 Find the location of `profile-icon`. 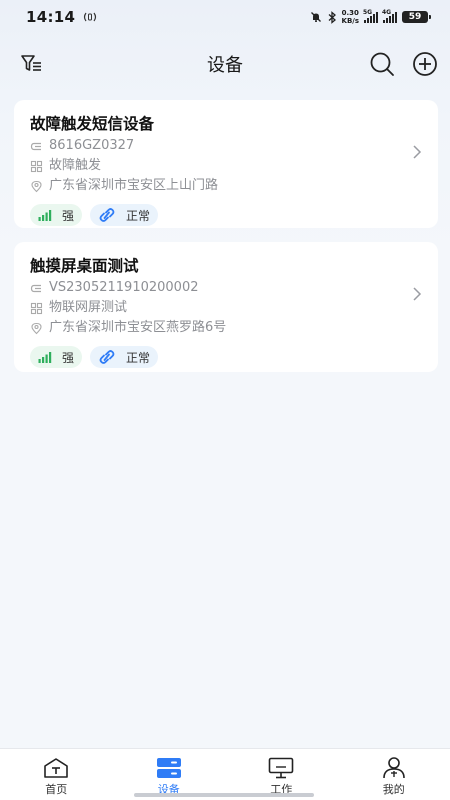

profile-icon is located at coordinates (393, 768).